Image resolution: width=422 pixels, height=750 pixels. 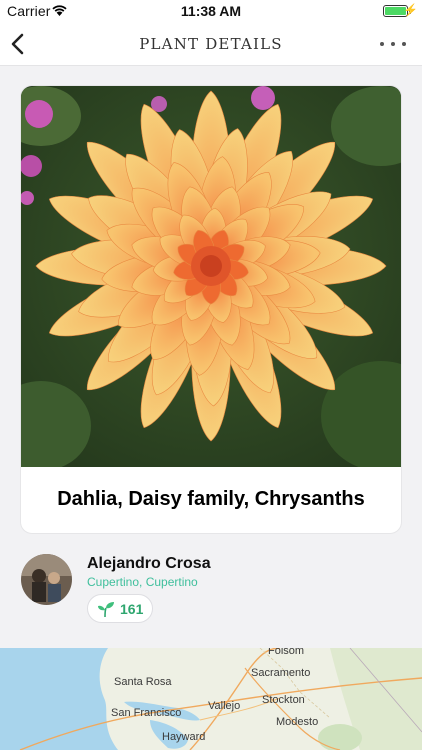 What do you see at coordinates (149, 564) in the screenshot?
I see `author-name: Alejandro Crosa` at bounding box center [149, 564].